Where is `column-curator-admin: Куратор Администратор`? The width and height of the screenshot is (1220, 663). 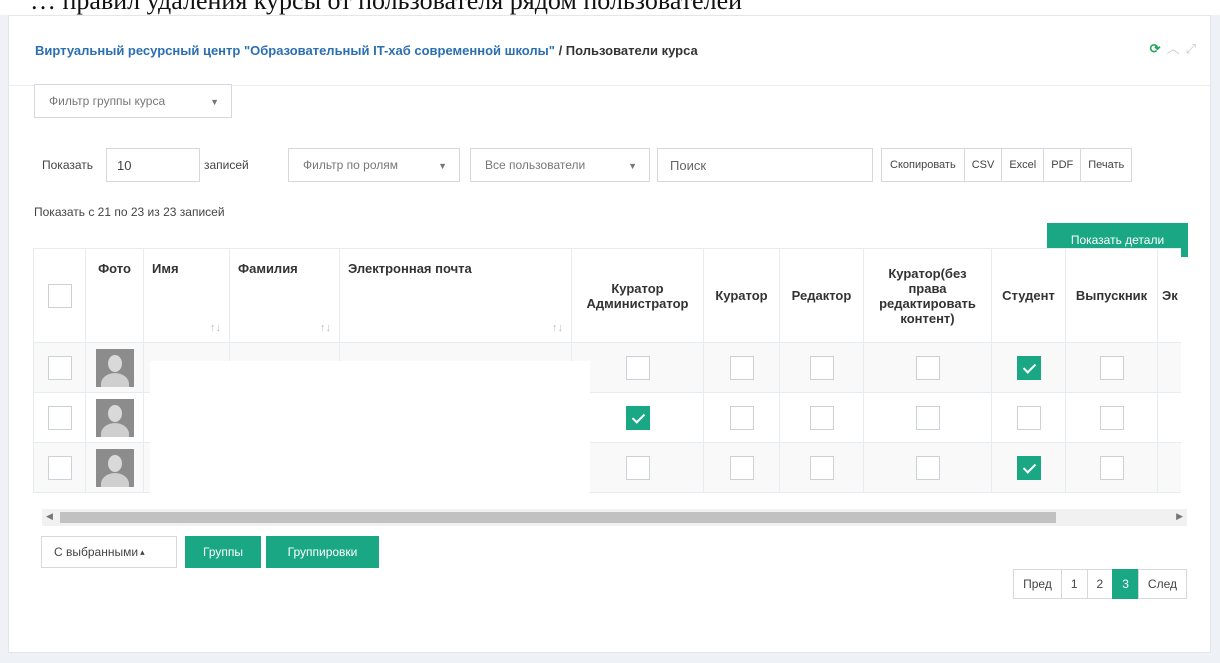 column-curator-admin: Куратор Администратор is located at coordinates (637, 295).